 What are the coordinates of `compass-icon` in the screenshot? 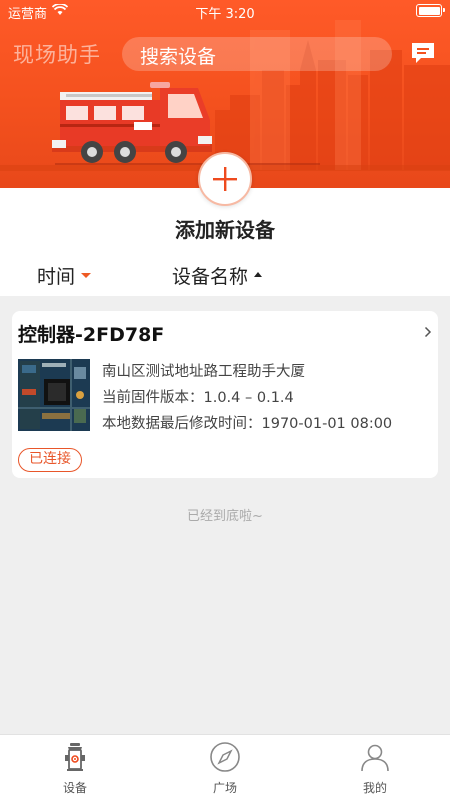 It's located at (225, 757).